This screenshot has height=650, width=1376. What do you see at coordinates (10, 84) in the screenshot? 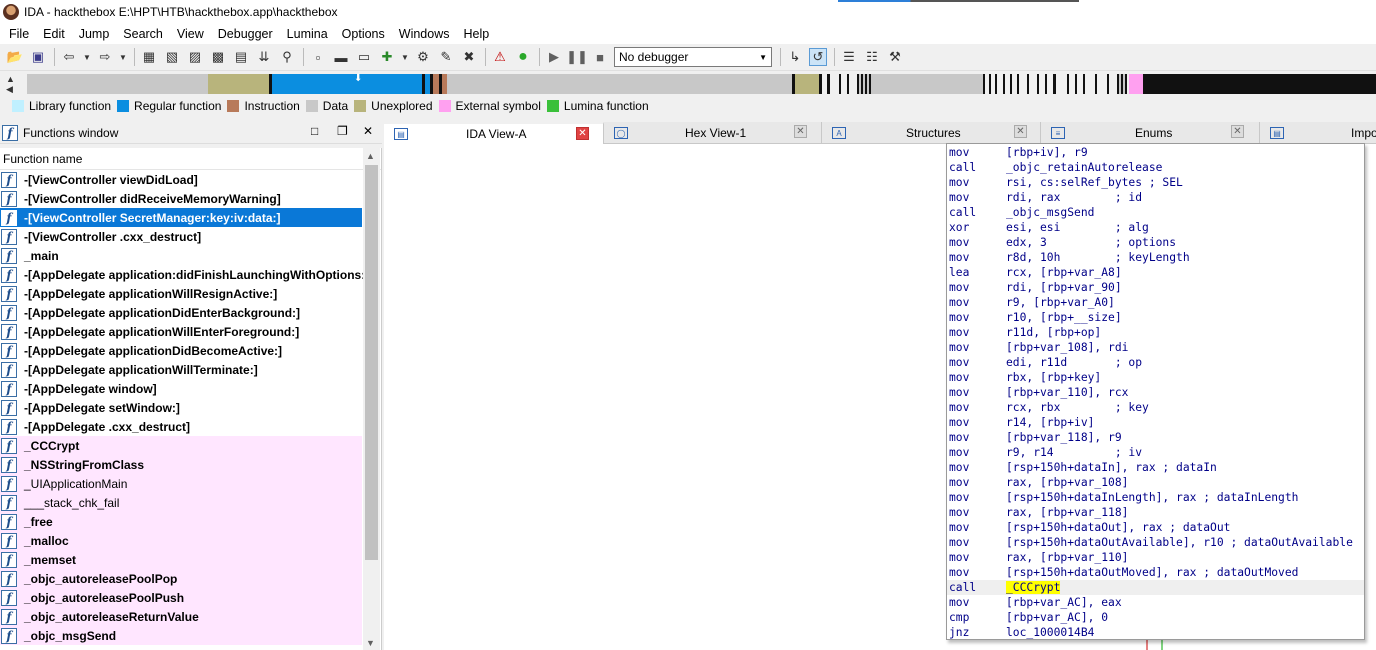
I see `nav-band-arrows-icon: ▲ ◀` at bounding box center [10, 84].